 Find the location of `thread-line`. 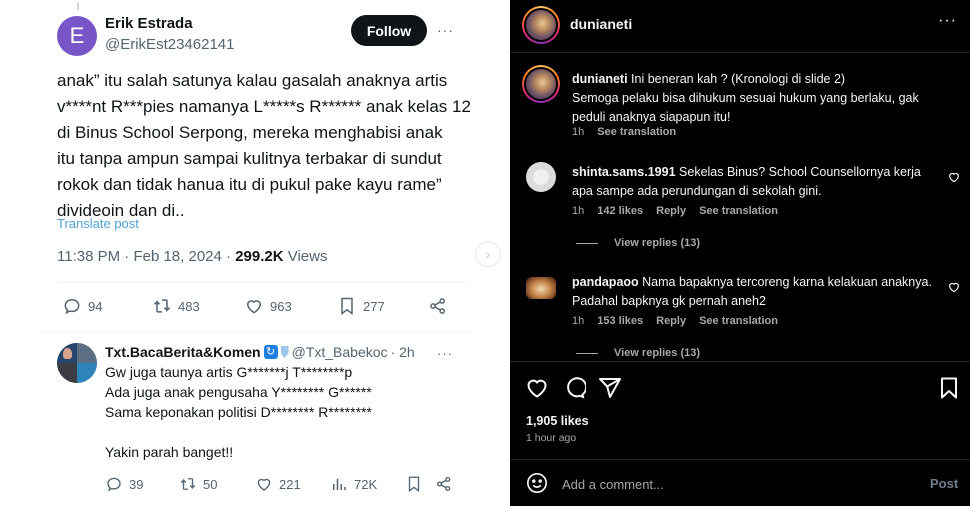

thread-line is located at coordinates (78, 6).